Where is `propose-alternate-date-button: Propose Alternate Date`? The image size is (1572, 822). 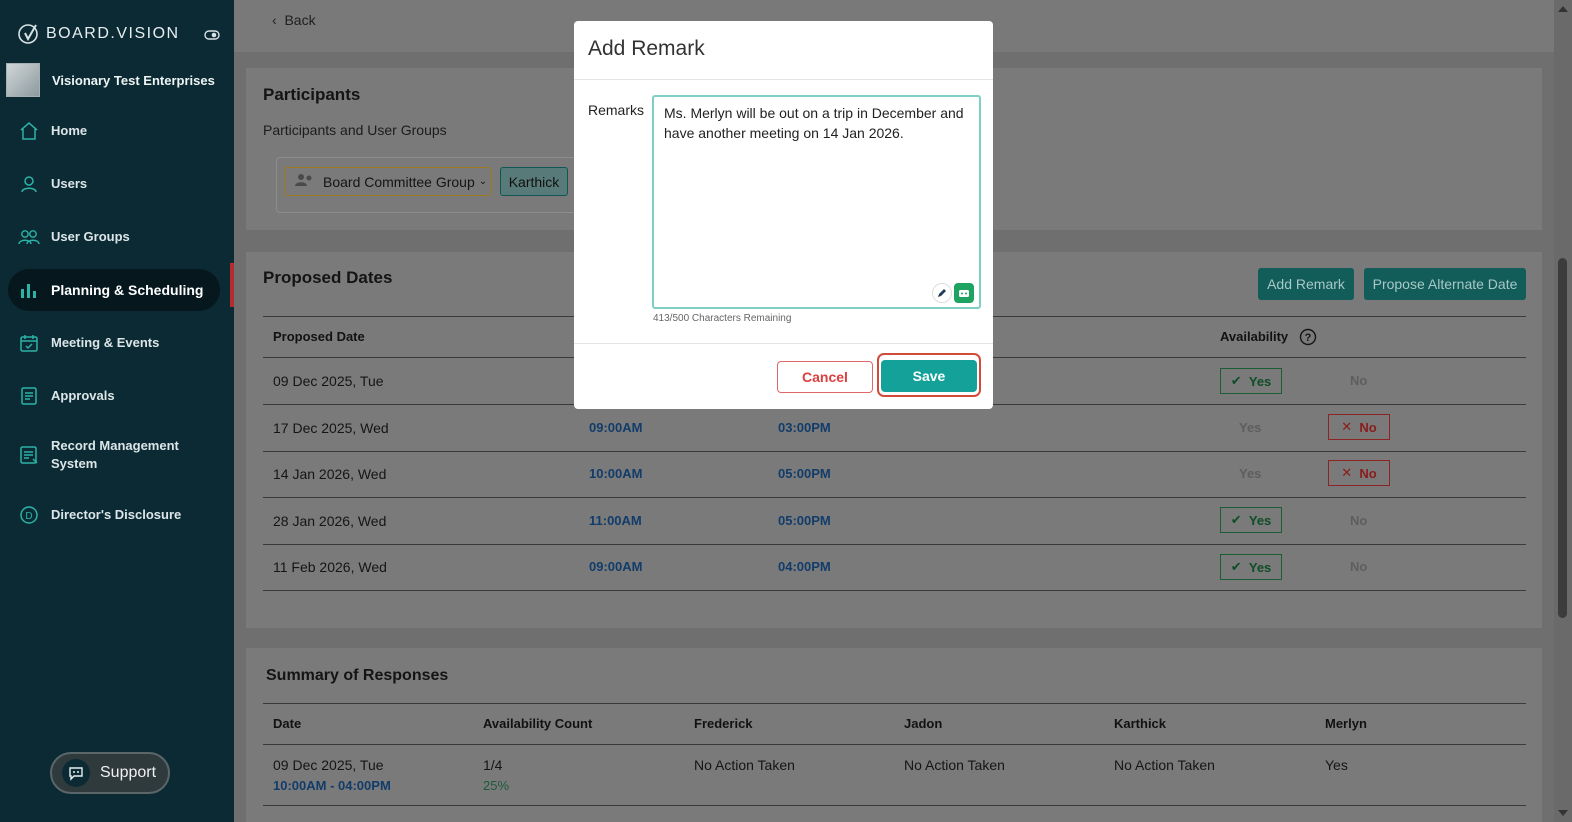 propose-alternate-date-button: Propose Alternate Date is located at coordinates (1445, 284).